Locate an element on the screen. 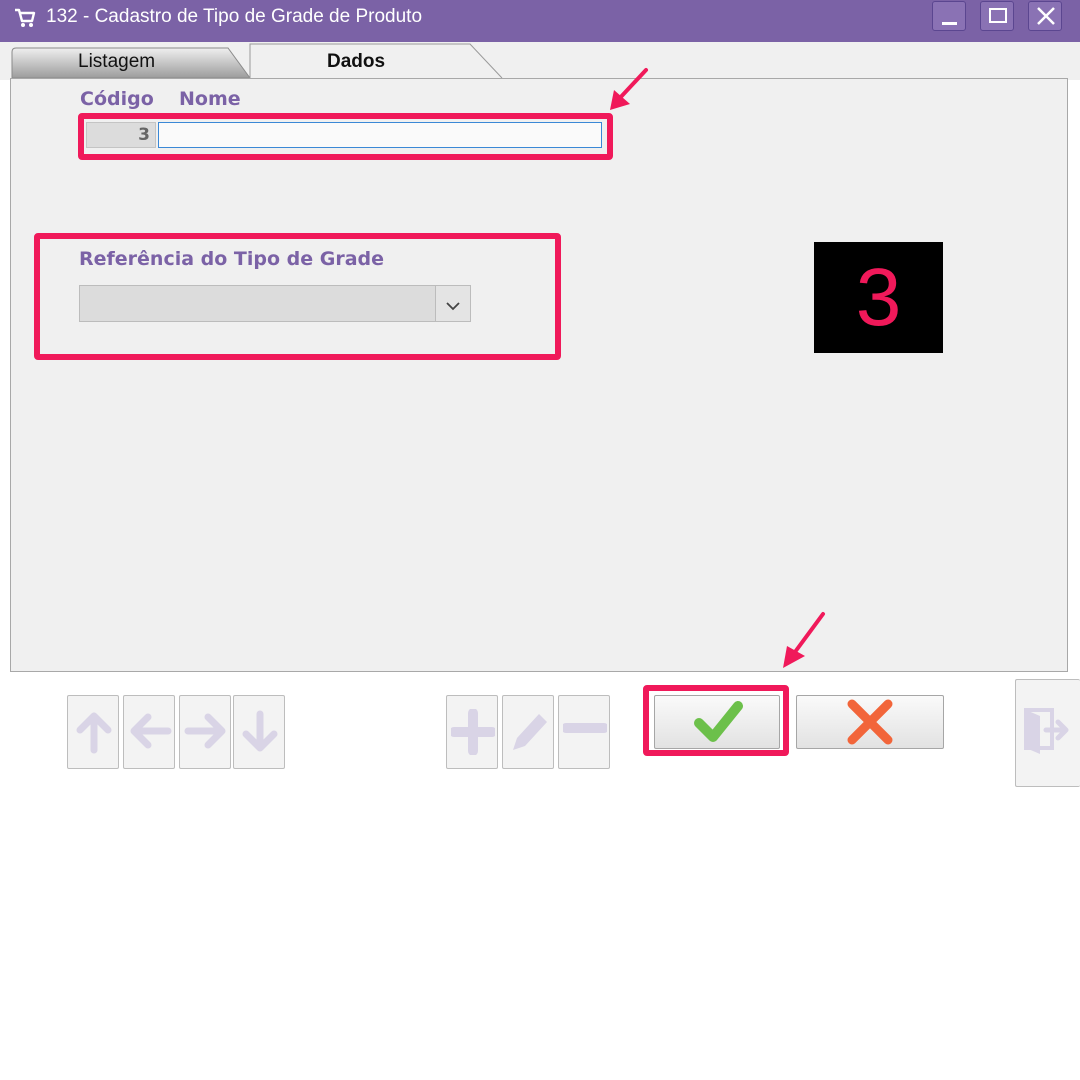 This screenshot has width=1080, height=1080. tab-dados: Dados is located at coordinates (370, 61).